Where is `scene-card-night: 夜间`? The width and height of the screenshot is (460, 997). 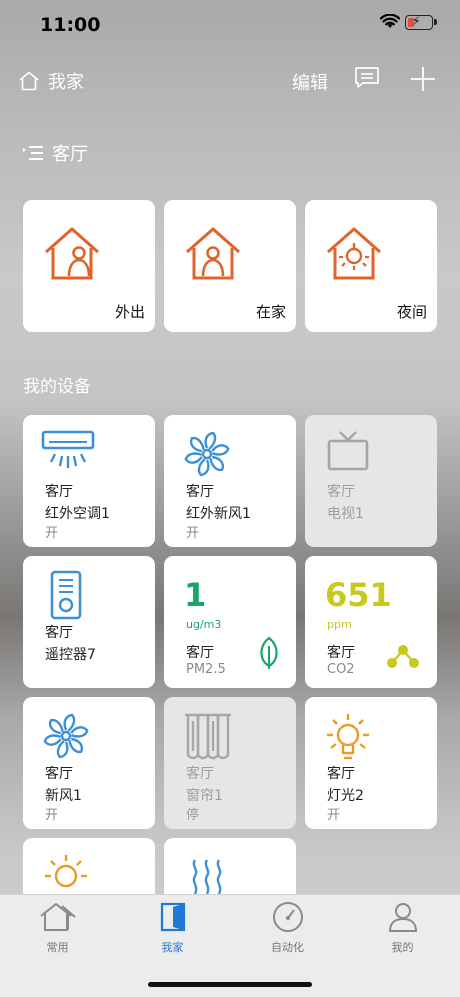
scene-card-night: 夜间 is located at coordinates (371, 266).